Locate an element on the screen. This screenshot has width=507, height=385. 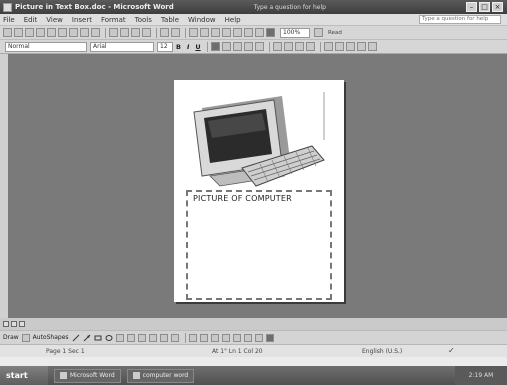
open-icon is located at coordinates (18, 32).